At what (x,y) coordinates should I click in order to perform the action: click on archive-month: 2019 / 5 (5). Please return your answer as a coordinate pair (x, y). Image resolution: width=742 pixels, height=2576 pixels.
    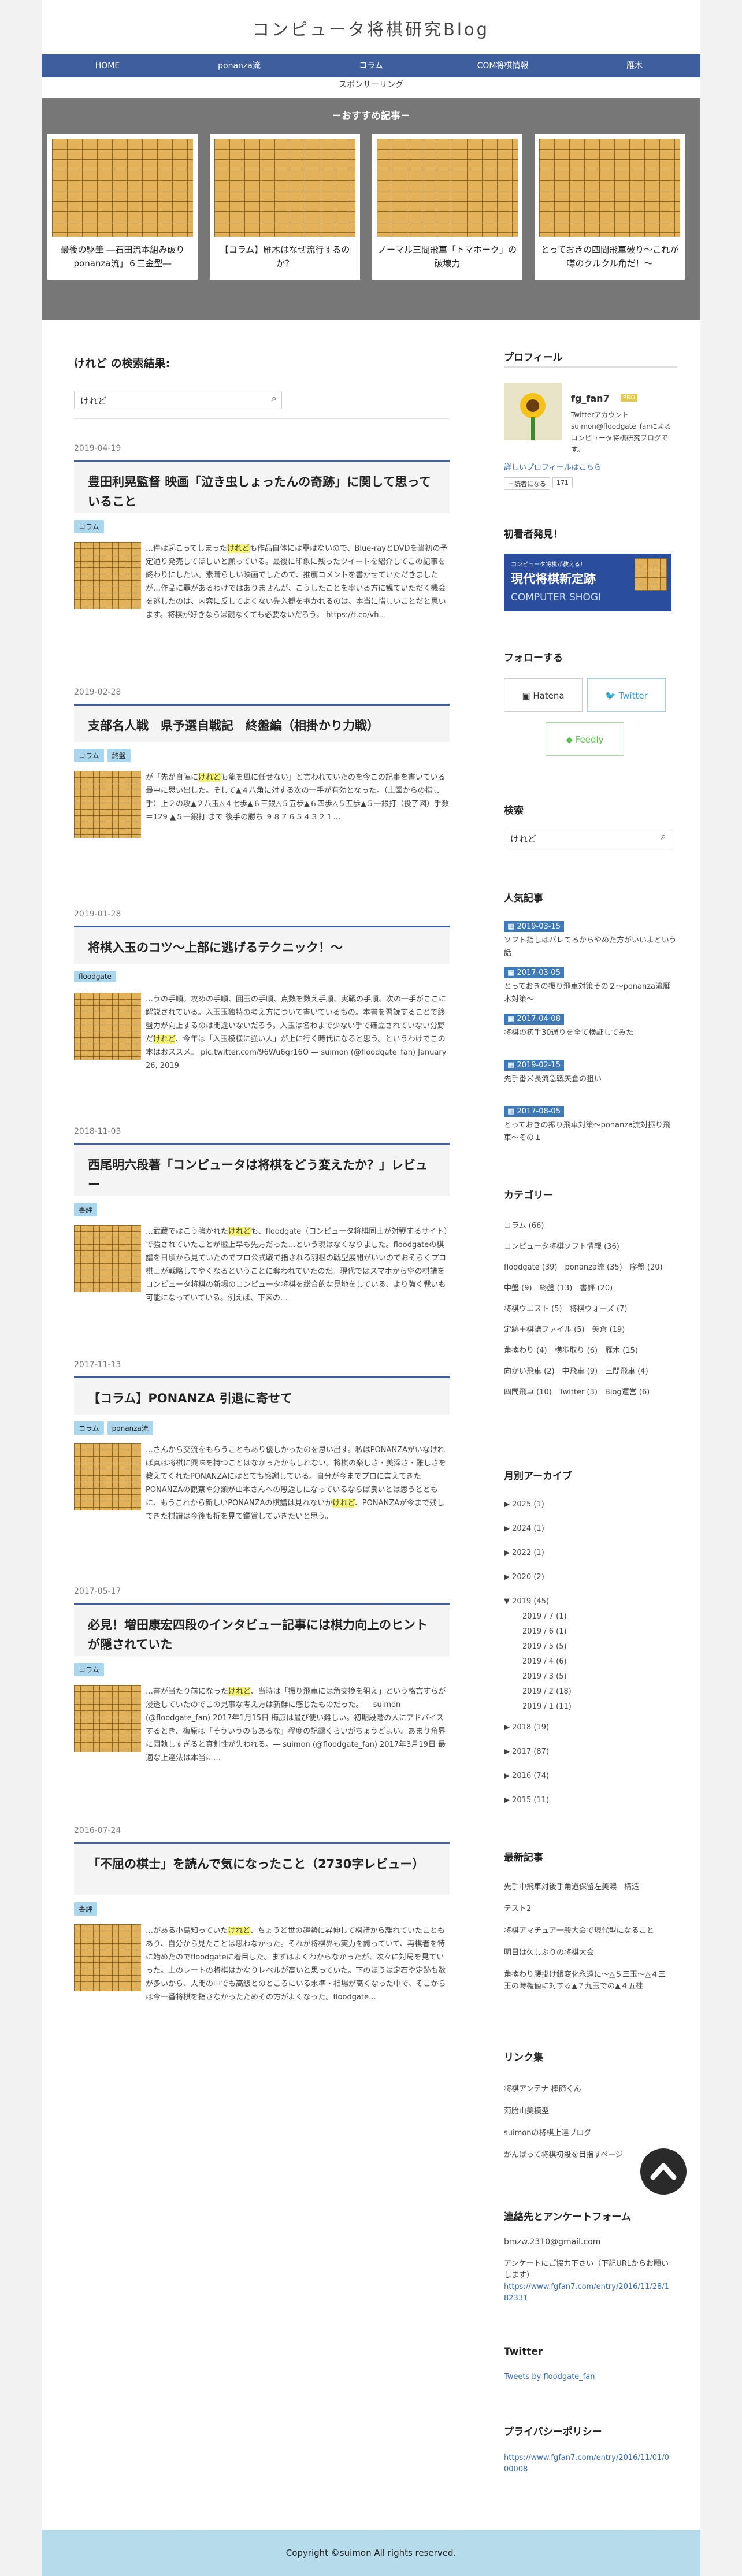
    Looking at the image, I should click on (544, 1647).